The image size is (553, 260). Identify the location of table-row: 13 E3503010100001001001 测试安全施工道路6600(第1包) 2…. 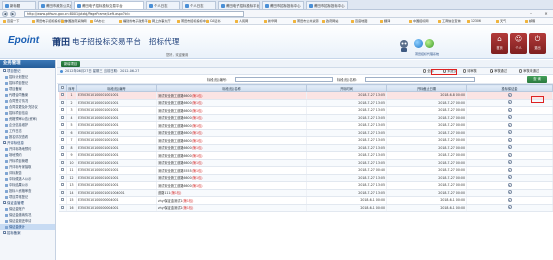
(305, 185).